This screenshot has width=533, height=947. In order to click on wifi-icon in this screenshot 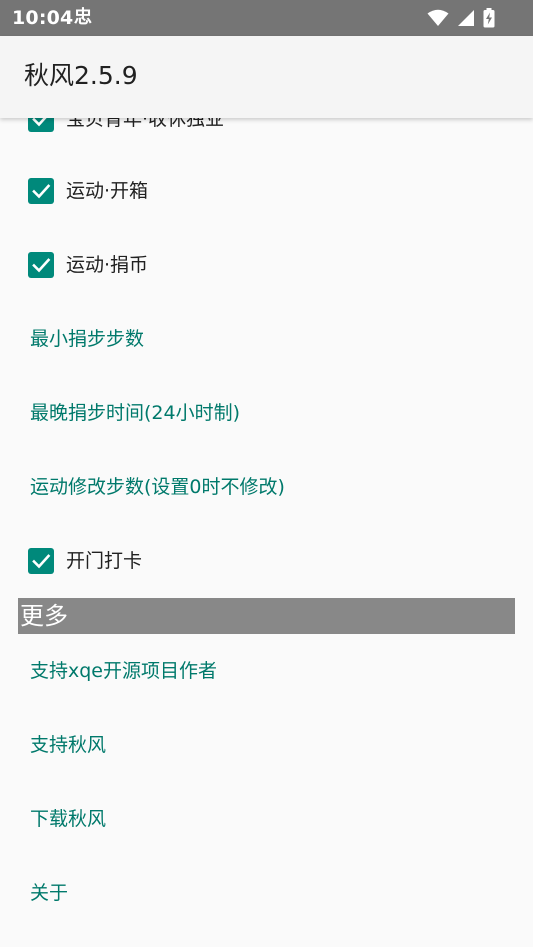, I will do `click(438, 18)`.